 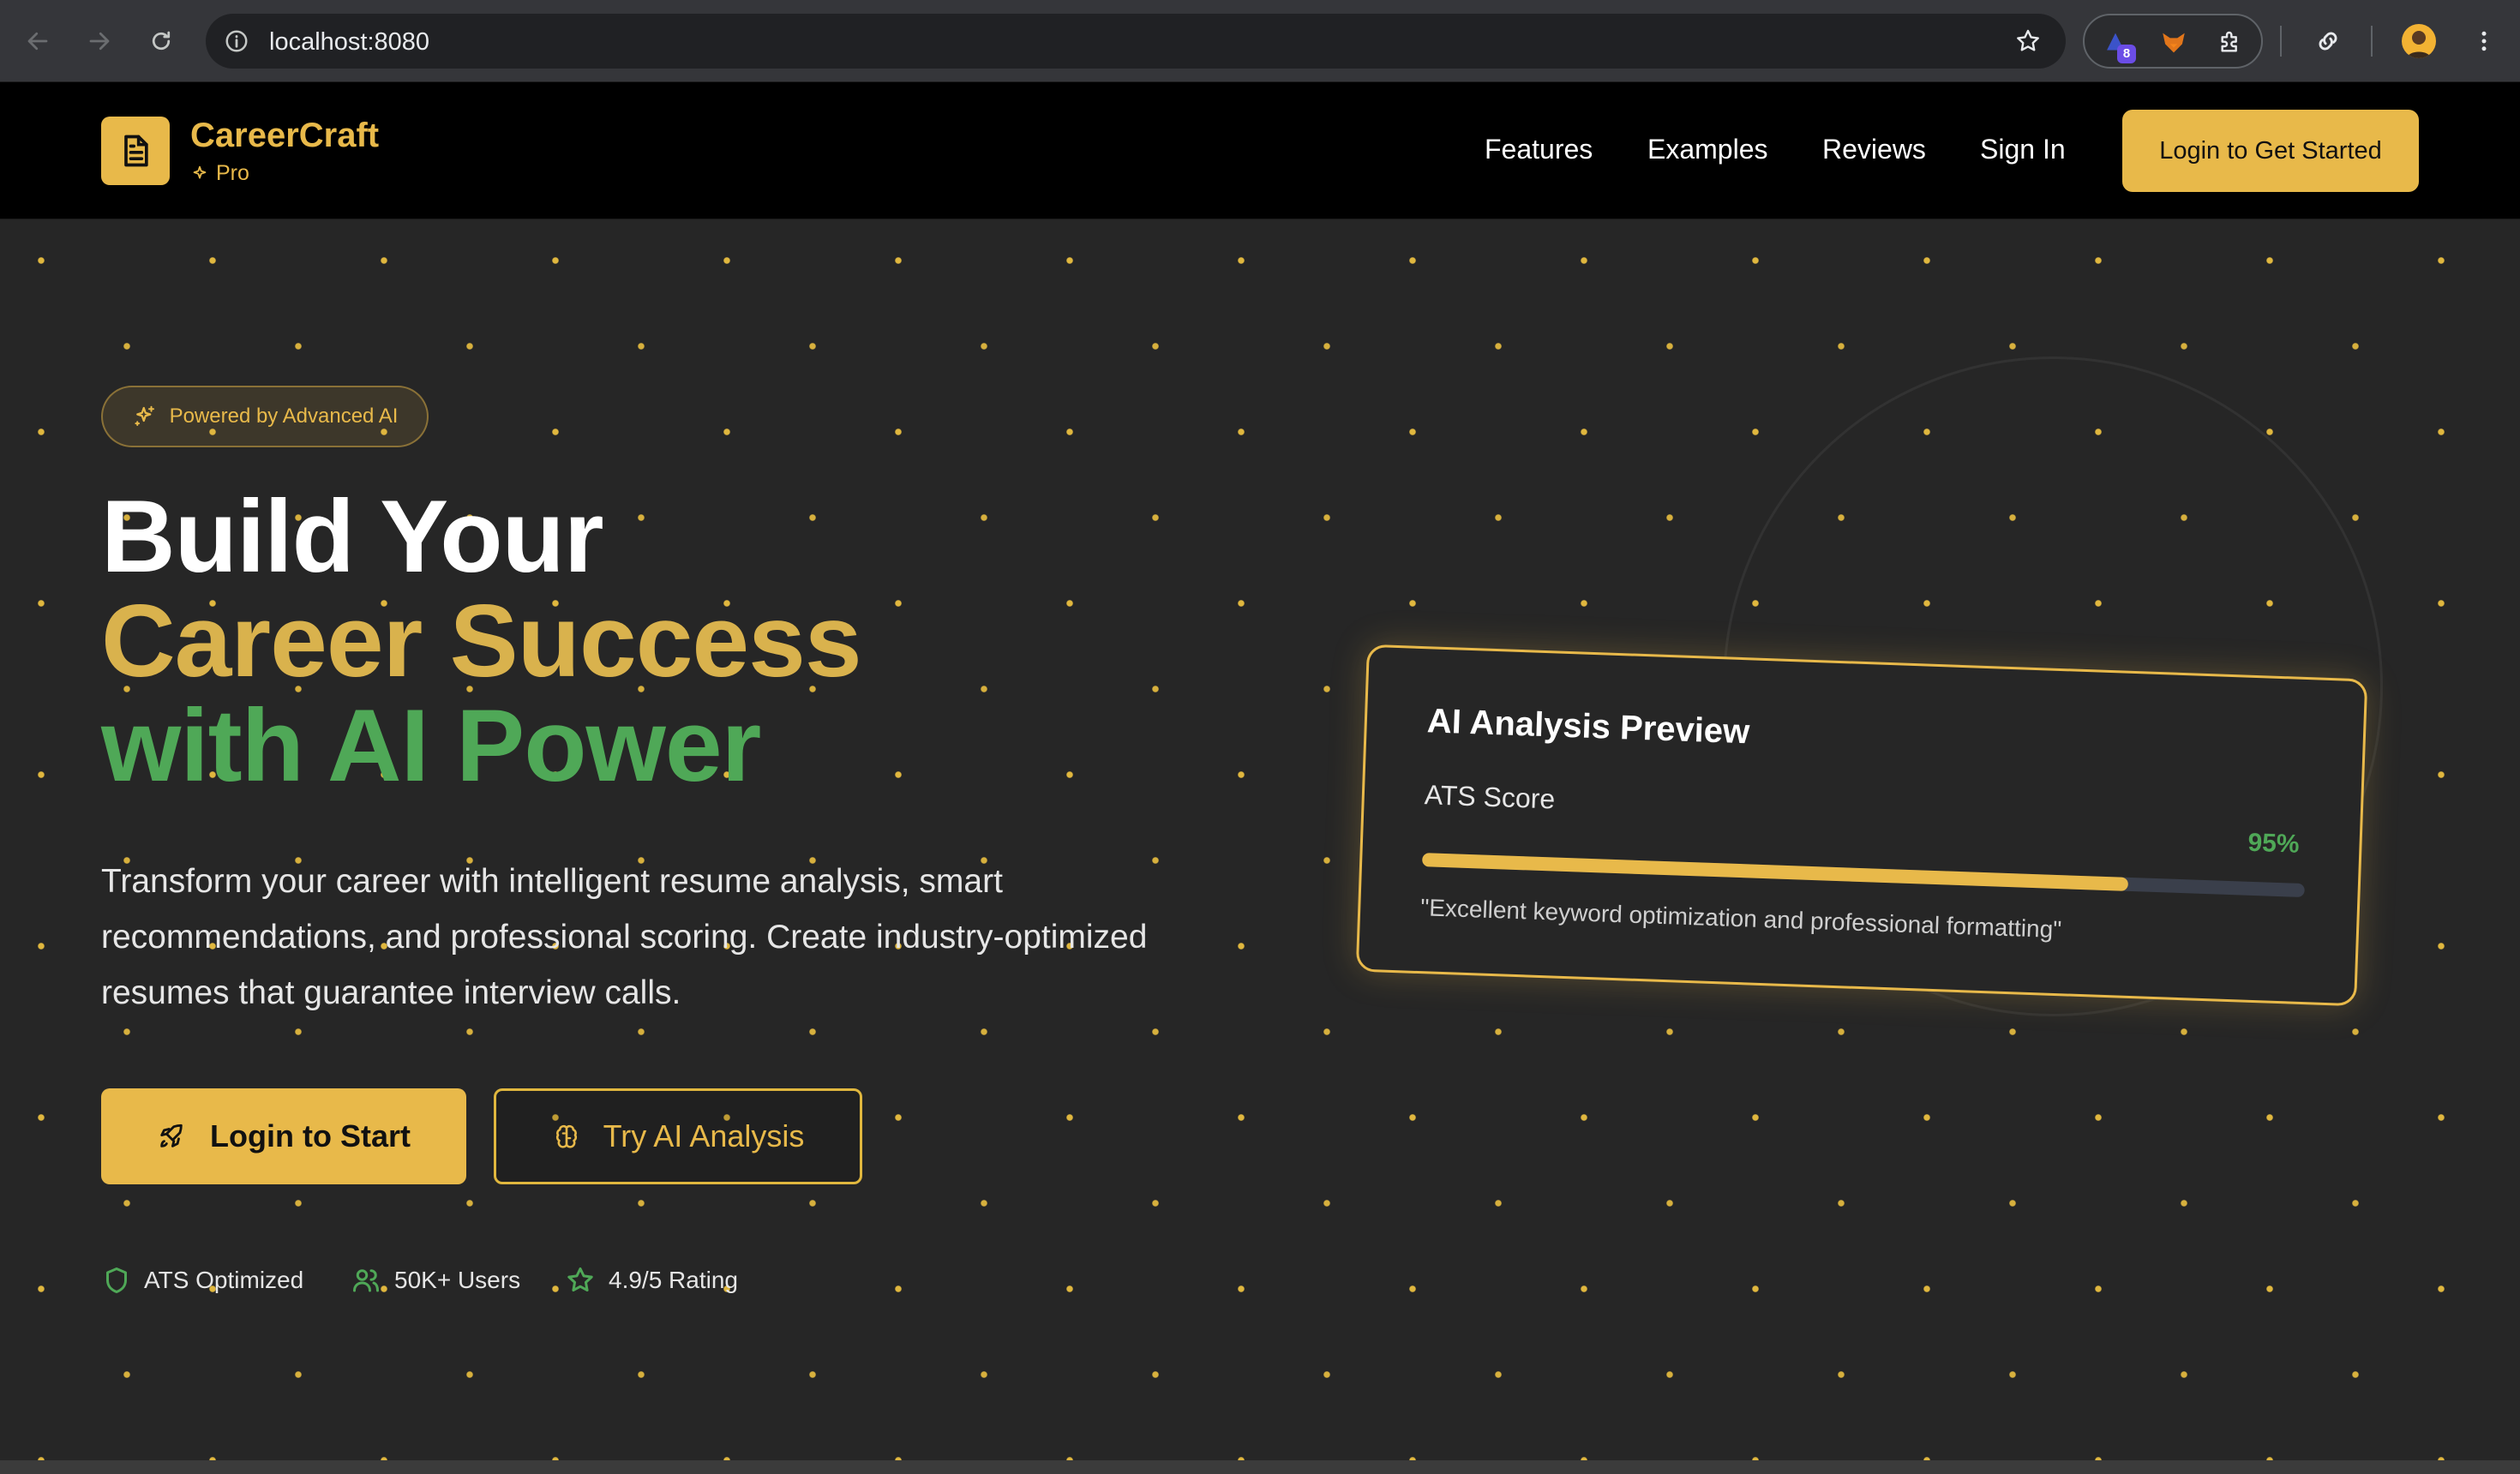 I want to click on nav-features: Features, so click(x=1539, y=149).